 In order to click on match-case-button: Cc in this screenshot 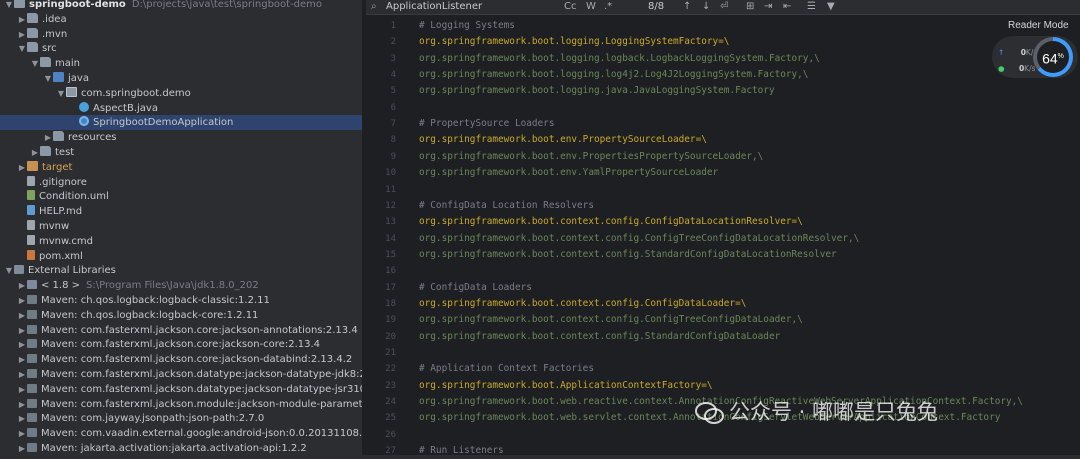, I will do `click(570, 7)`.